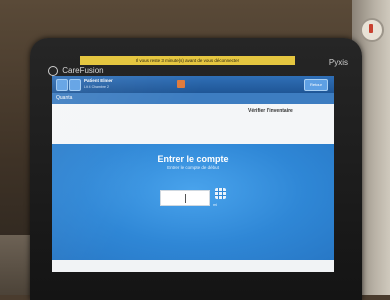 The width and height of the screenshot is (390, 300). Describe the element at coordinates (83, 71) in the screenshot. I see `brand-name: CareFusion` at that location.